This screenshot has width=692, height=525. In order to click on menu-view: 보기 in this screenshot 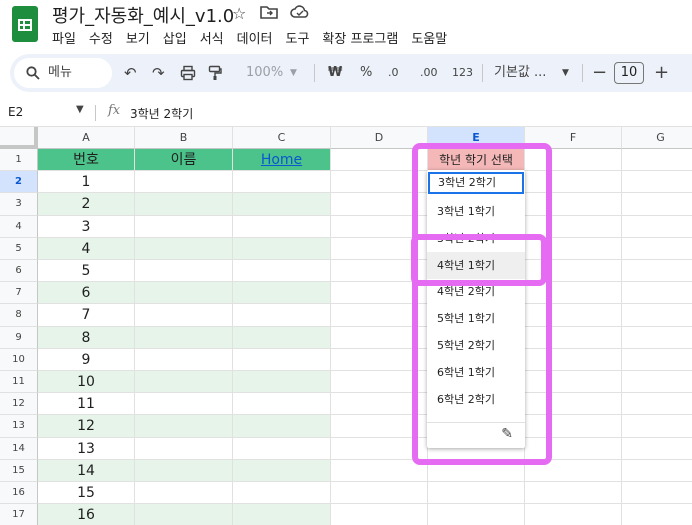, I will do `click(138, 37)`.